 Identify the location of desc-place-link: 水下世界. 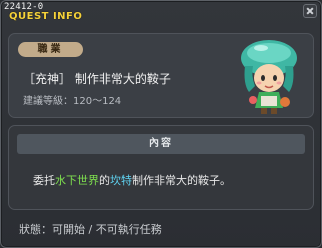
(77, 180).